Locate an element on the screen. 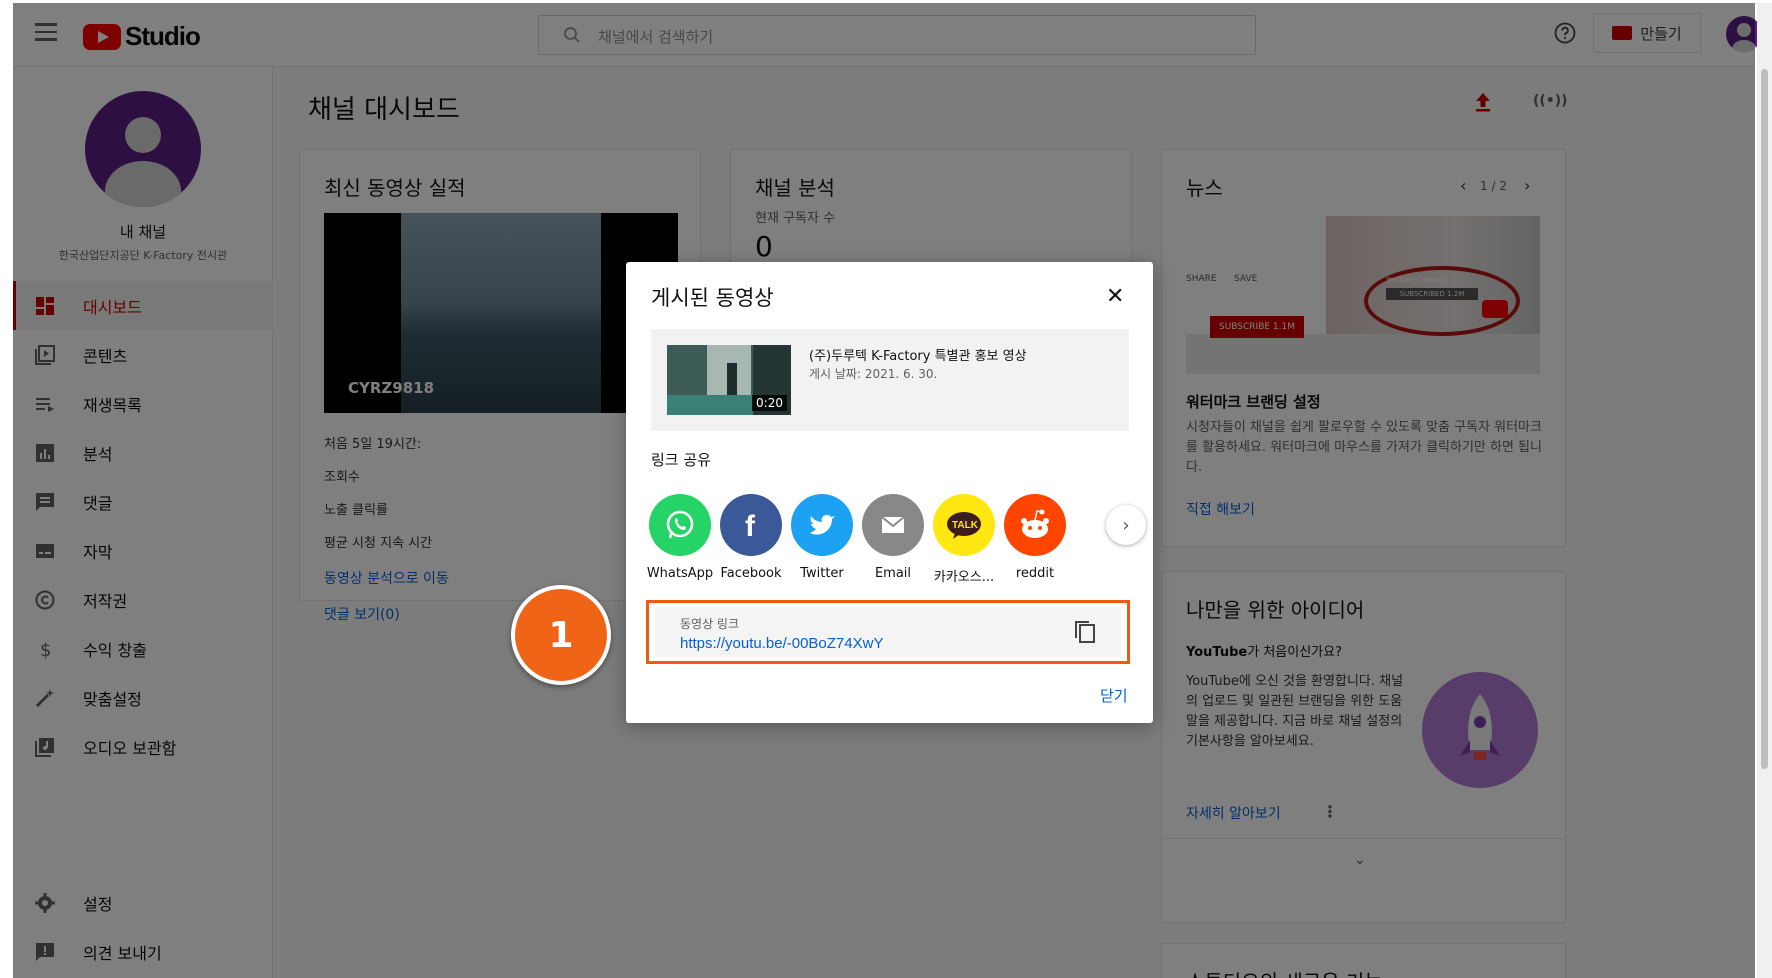  share-label: Email is located at coordinates (893, 573).